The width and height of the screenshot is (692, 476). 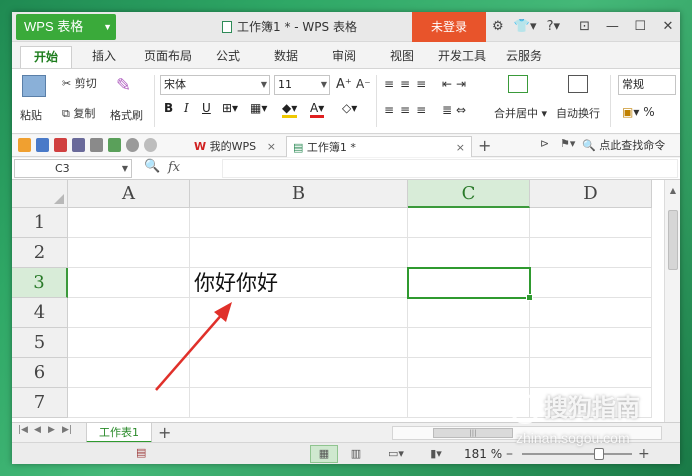 What do you see at coordinates (473, 433) in the screenshot?
I see `horizontal-scroll-thumb: |||` at bounding box center [473, 433].